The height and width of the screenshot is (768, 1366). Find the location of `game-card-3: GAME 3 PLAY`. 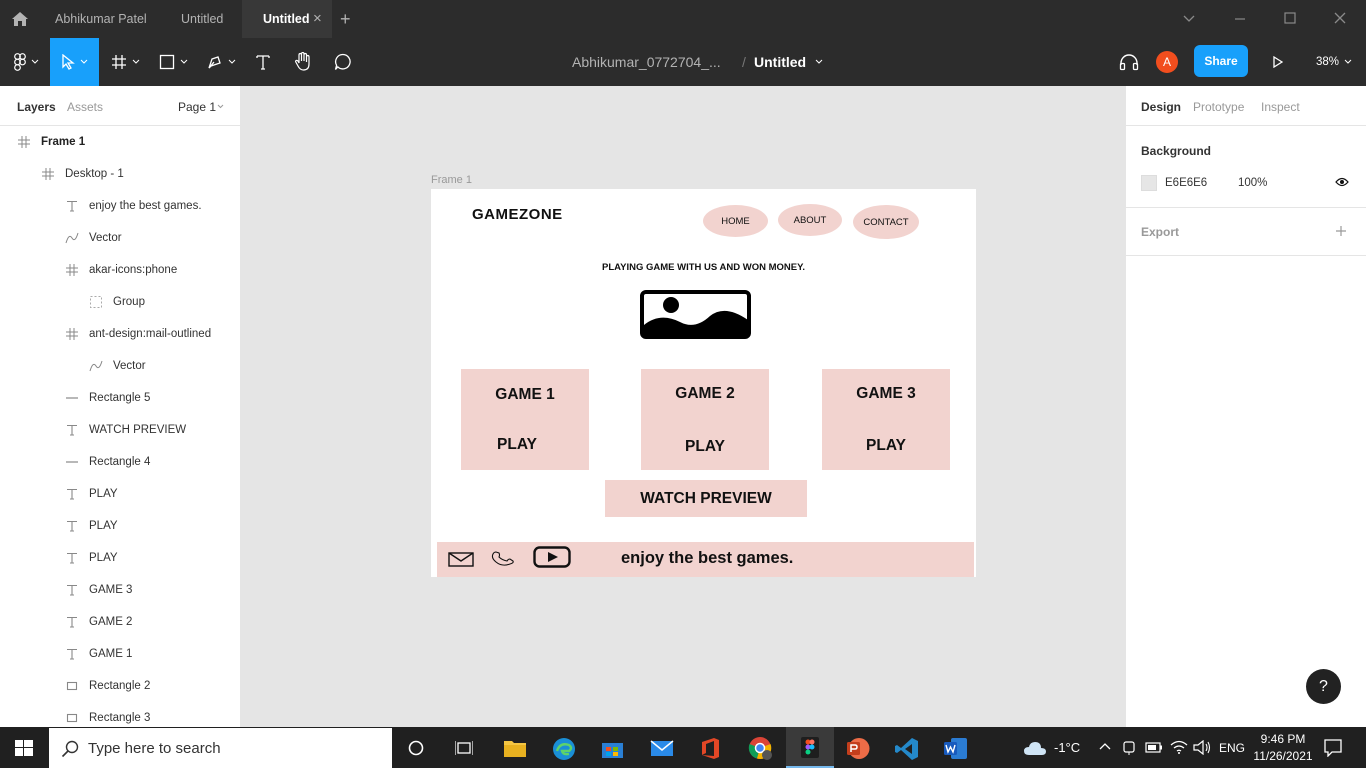

game-card-3: GAME 3 PLAY is located at coordinates (886, 419).